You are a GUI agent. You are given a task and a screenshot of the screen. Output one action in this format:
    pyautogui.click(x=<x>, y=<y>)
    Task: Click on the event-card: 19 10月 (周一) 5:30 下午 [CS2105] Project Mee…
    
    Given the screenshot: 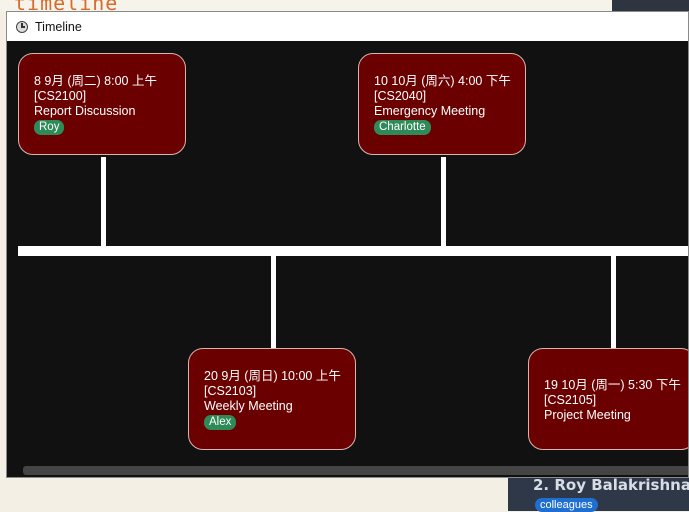 What is the action you would take?
    pyautogui.click(x=608, y=399)
    